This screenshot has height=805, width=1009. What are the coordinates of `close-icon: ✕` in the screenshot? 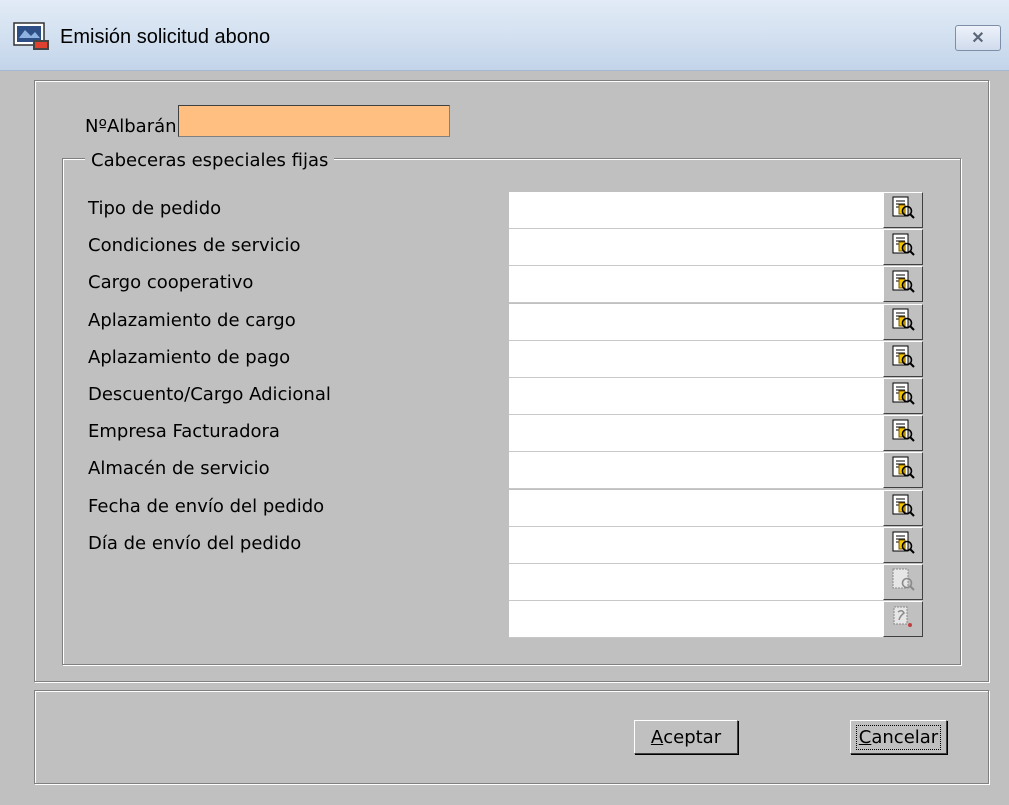 It's located at (978, 38).